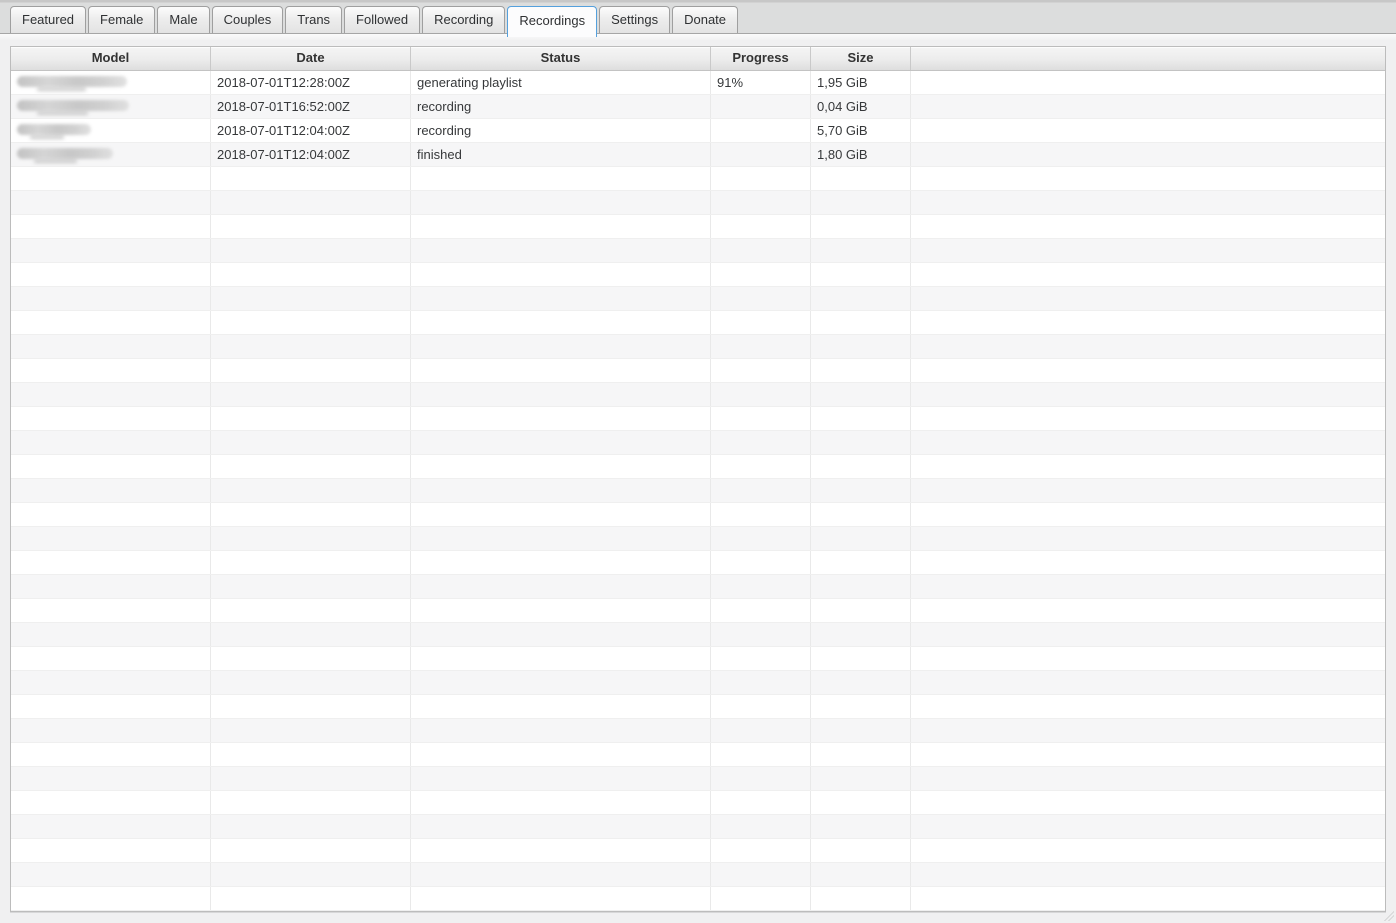 The width and height of the screenshot is (1396, 923). I want to click on tab-trans: Trans, so click(314, 19).